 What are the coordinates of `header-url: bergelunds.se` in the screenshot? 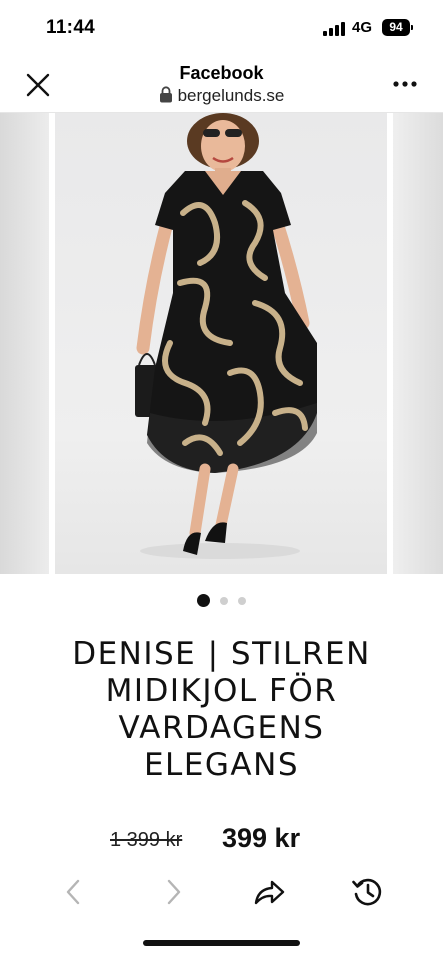 It's located at (221, 96).